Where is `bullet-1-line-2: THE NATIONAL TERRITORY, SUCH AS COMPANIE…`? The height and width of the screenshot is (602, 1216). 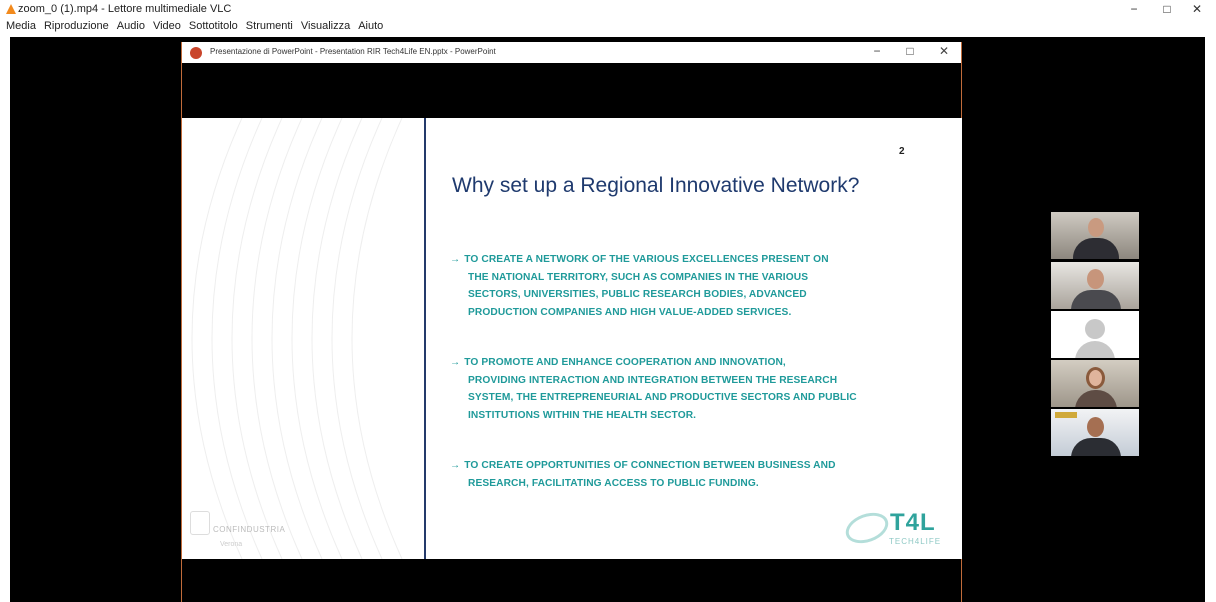 bullet-1-line-2: THE NATIONAL TERRITORY, SUCH AS COMPANIE… is located at coordinates (638, 277).